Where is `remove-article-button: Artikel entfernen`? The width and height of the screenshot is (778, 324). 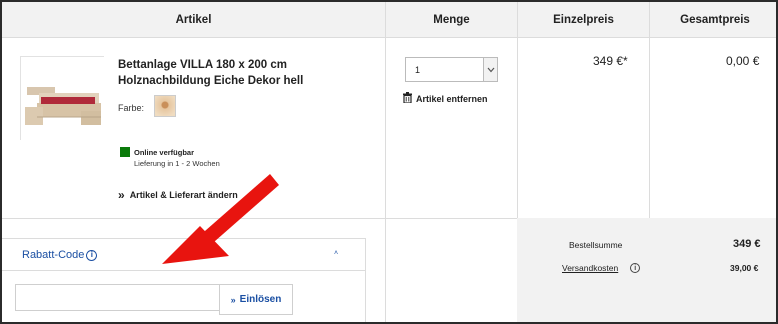 remove-article-button: Artikel entfernen is located at coordinates (445, 98).